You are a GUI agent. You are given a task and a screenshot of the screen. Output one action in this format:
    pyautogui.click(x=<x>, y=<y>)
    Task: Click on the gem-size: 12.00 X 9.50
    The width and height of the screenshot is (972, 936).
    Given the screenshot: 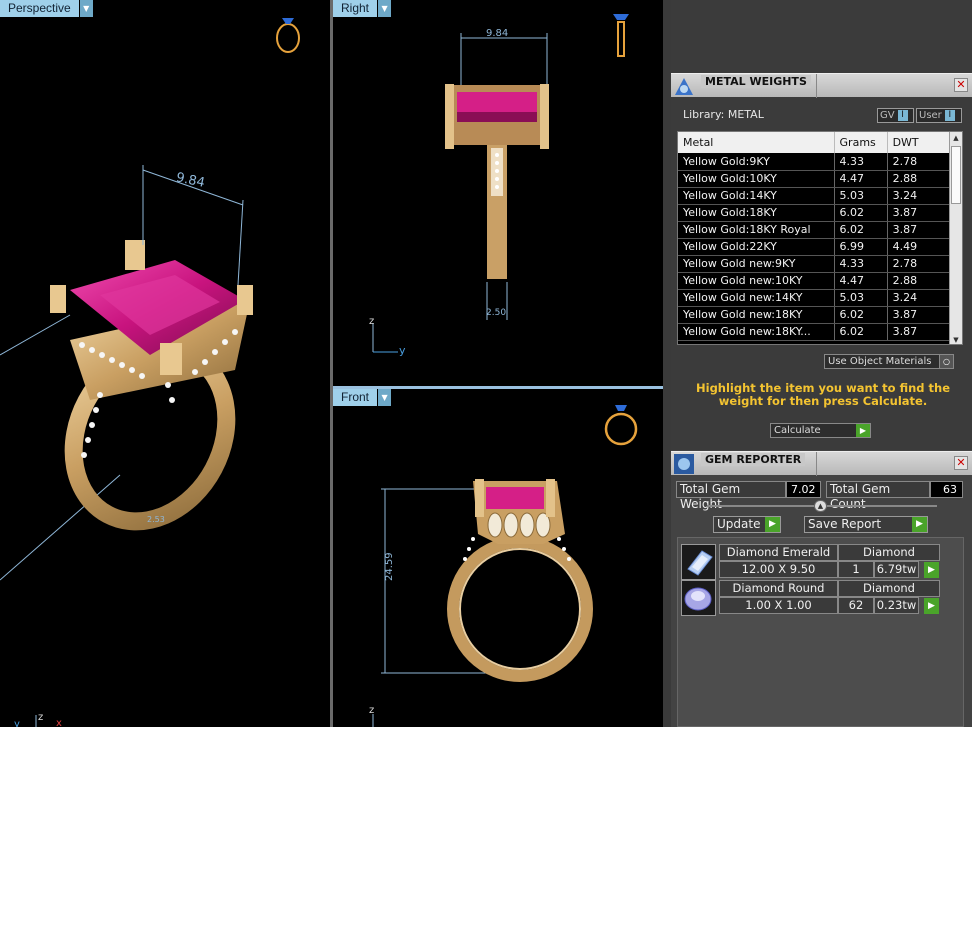 What is the action you would take?
    pyautogui.click(x=778, y=569)
    